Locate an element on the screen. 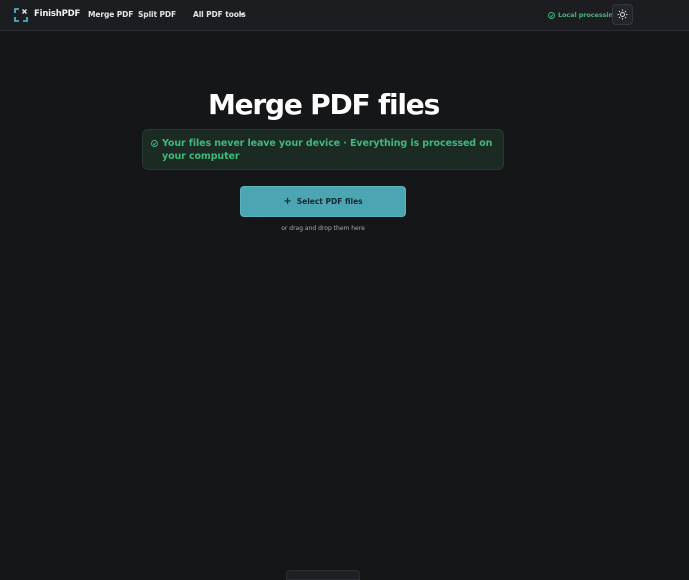 The width and height of the screenshot is (689, 580). nav-merge-pdf: Merge PDF is located at coordinates (110, 14).